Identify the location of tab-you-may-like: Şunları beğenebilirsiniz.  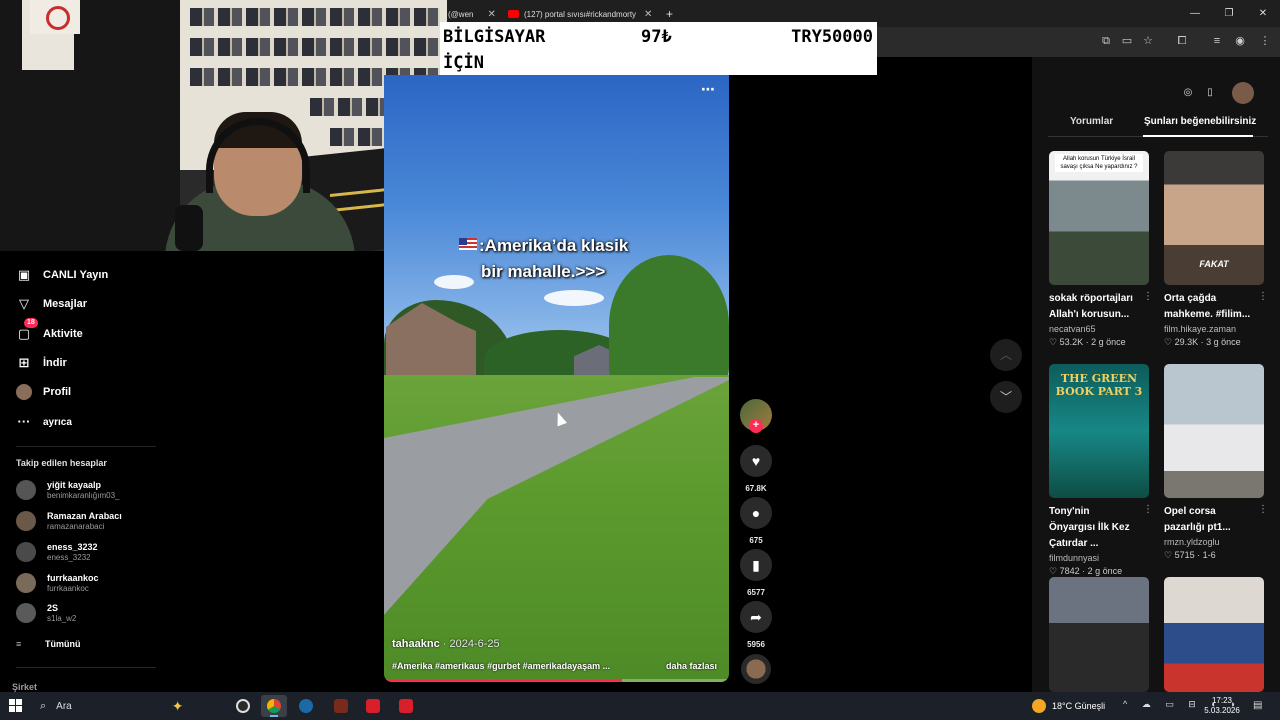
(1200, 121).